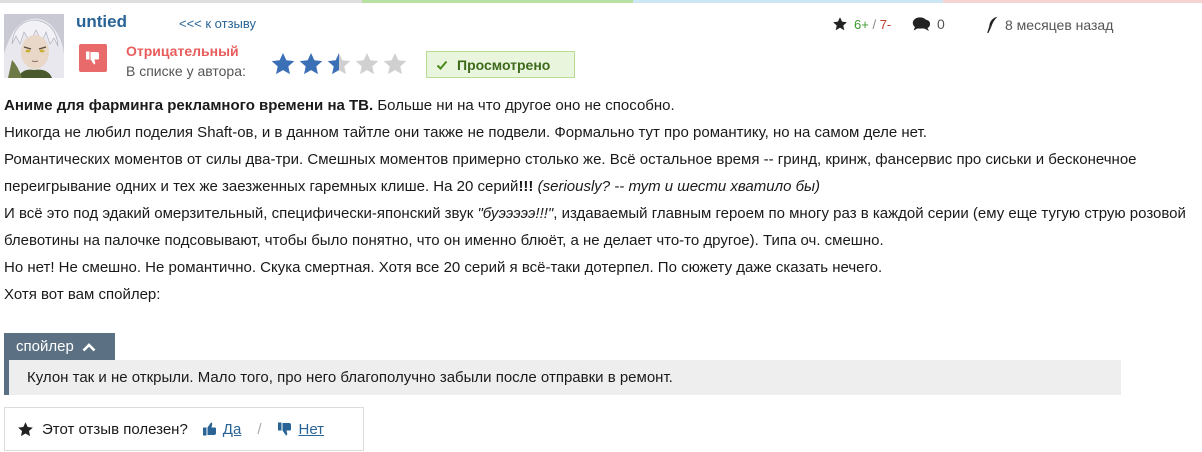  I want to click on vote-no-button: Нет, so click(300, 429).